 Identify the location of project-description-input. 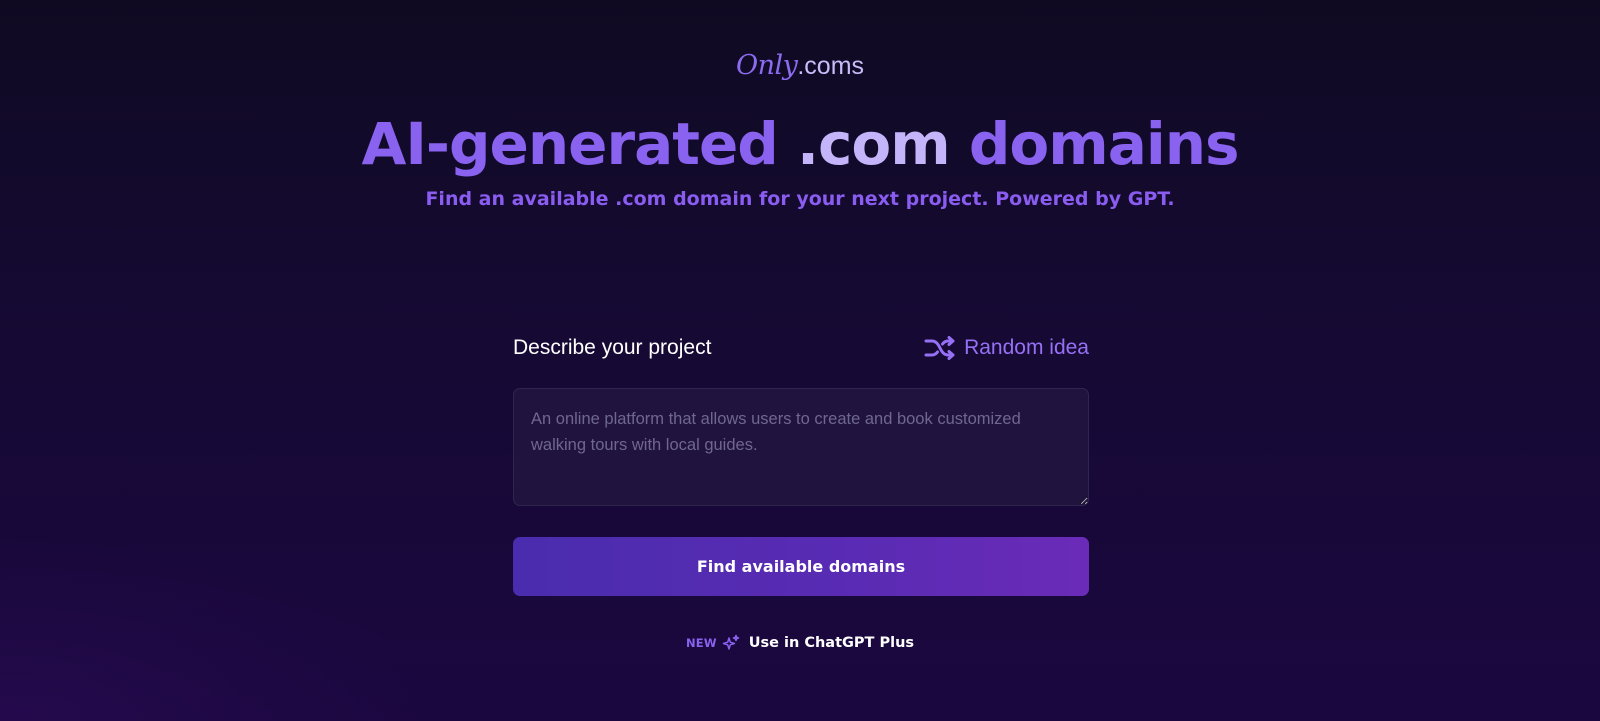
(801, 447).